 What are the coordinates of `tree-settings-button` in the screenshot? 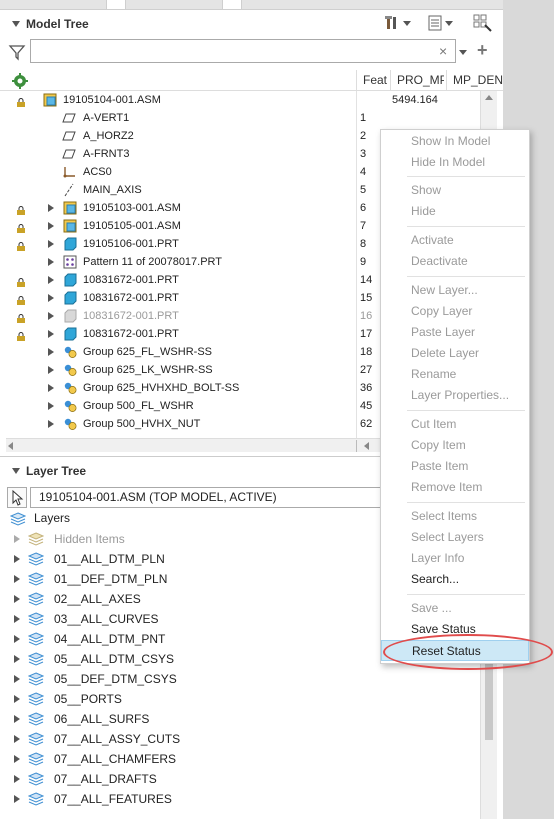 It's located at (397, 23).